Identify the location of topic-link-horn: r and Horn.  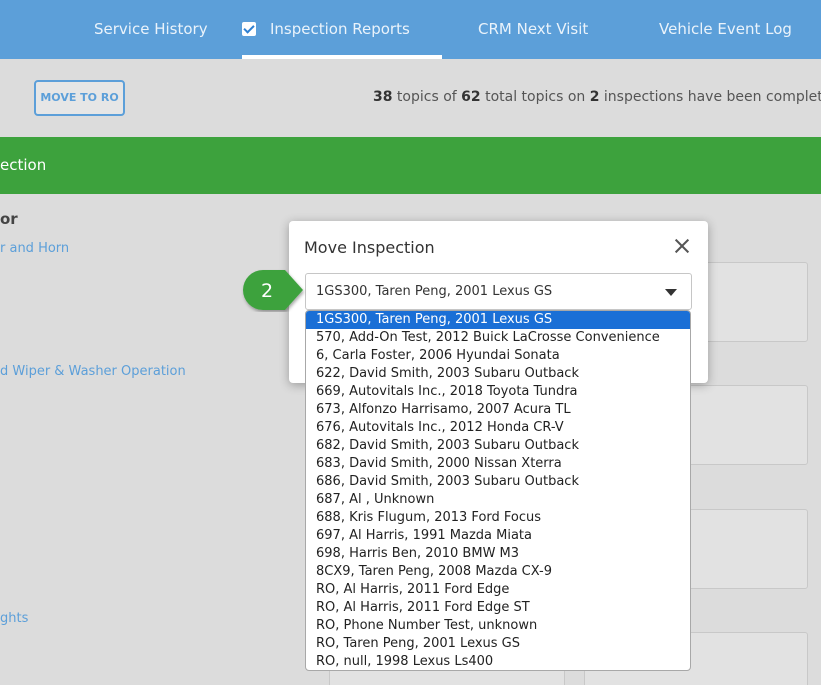
(34, 248).